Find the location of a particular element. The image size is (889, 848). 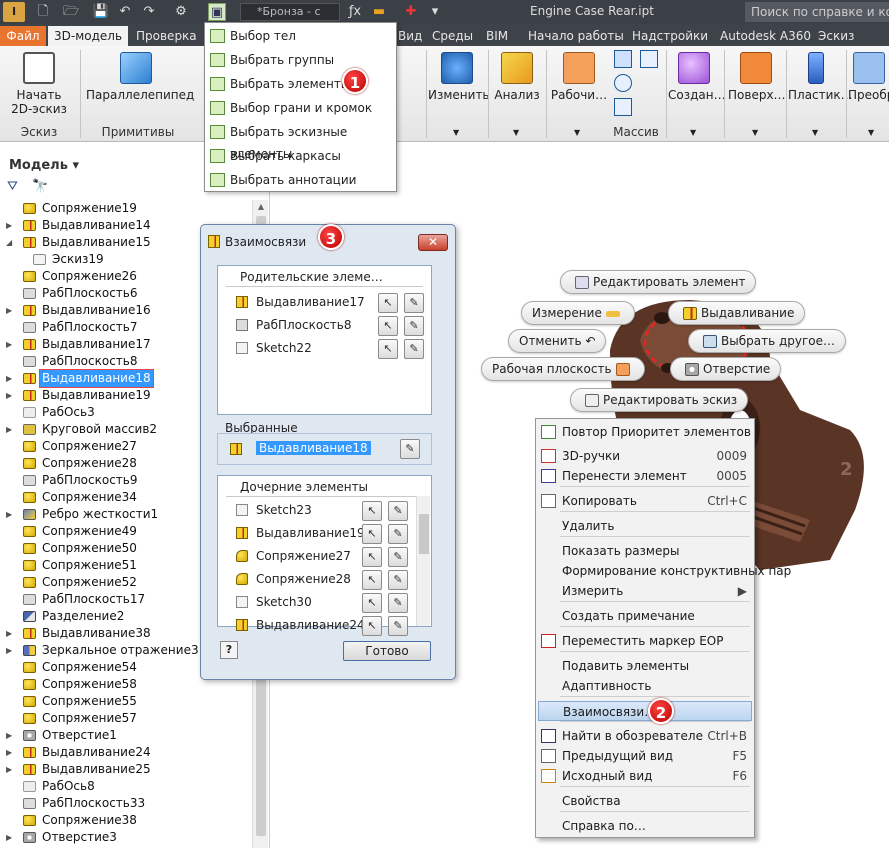

tree-node: ▶ Выдавливание25 is located at coordinates (126, 769).